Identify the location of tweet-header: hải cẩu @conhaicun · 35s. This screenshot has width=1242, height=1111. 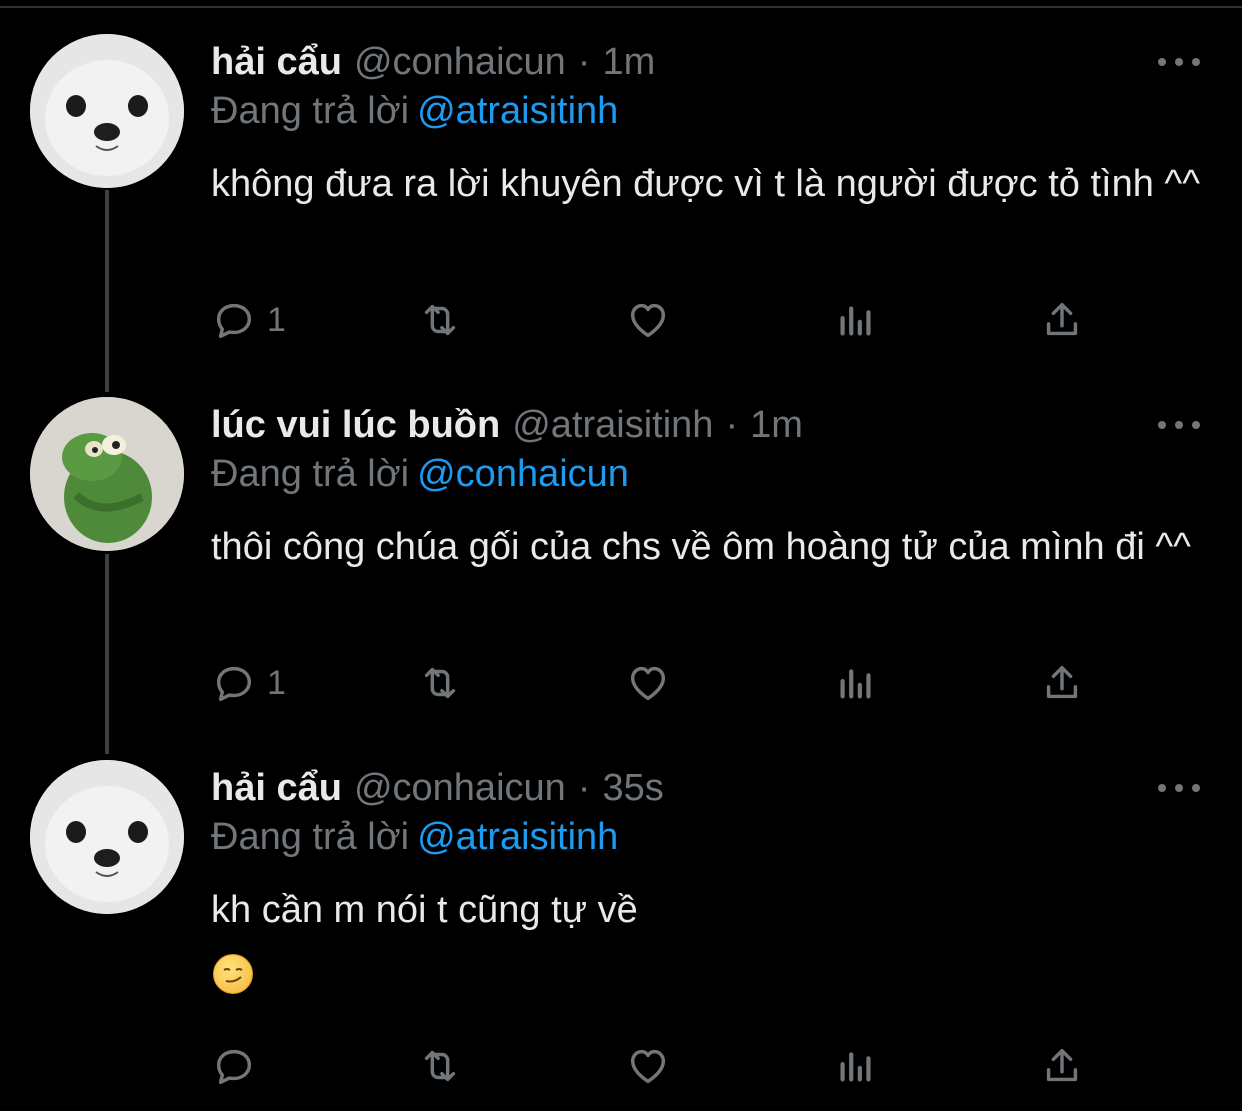
(437, 788).